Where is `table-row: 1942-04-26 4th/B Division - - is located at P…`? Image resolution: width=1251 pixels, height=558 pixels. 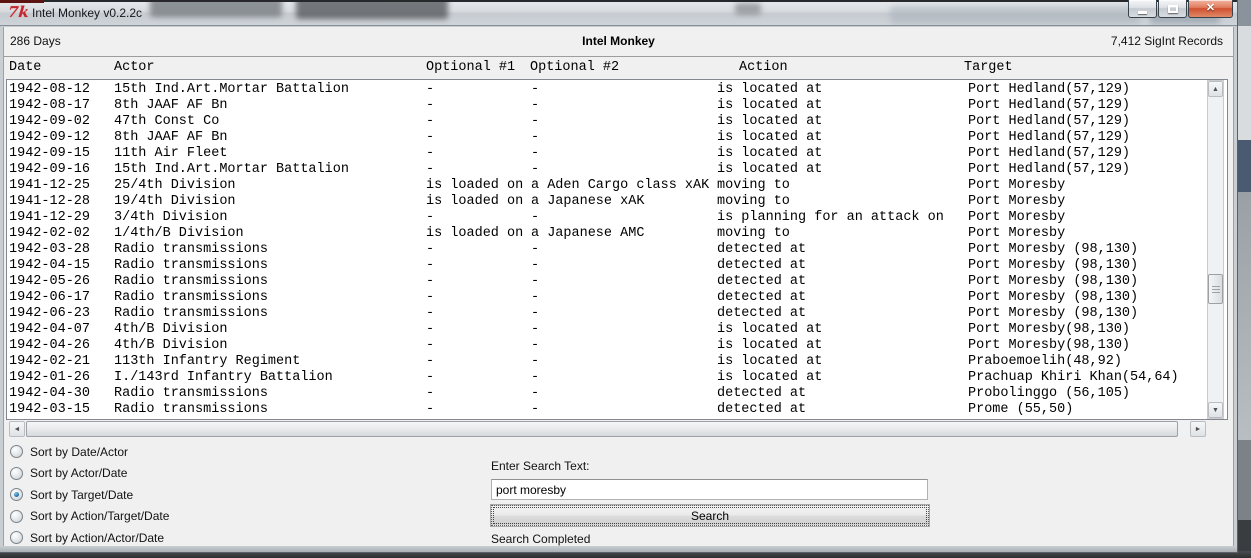
table-row: 1942-04-26 4th/B Division - - is located at P… is located at coordinates (617, 346).